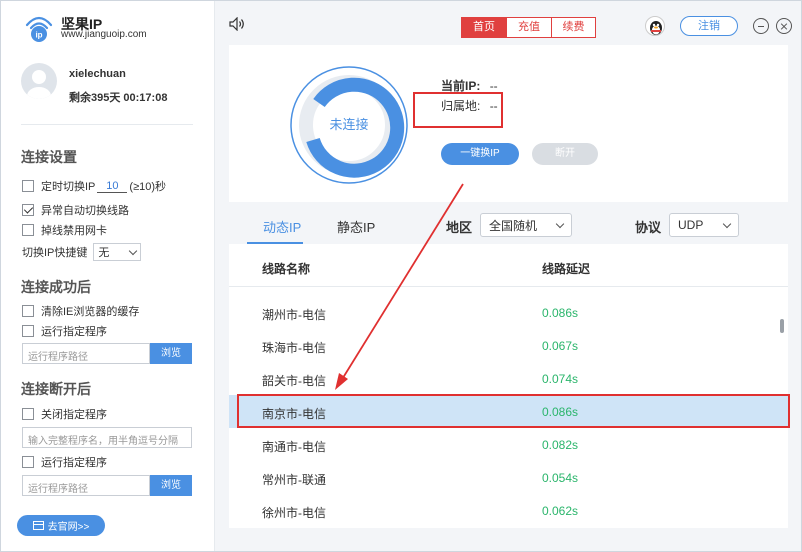 The image size is (802, 552). Describe the element at coordinates (86, 485) in the screenshot. I see `program-path-input-2: 运行程序路径` at that location.